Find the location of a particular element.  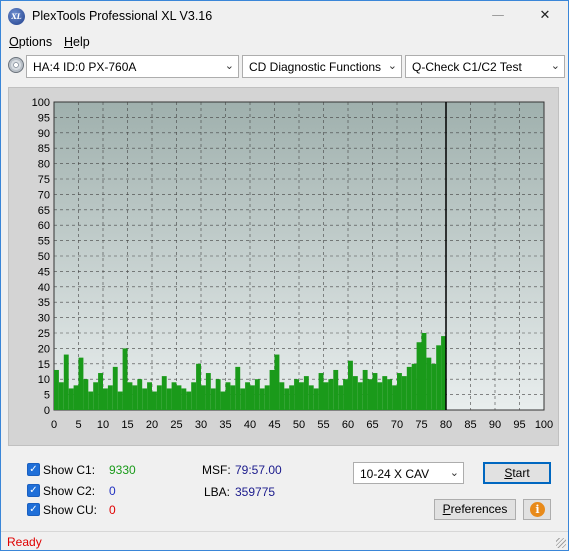

speed-select: 10-24 X CAV ⌄ is located at coordinates (408, 473).